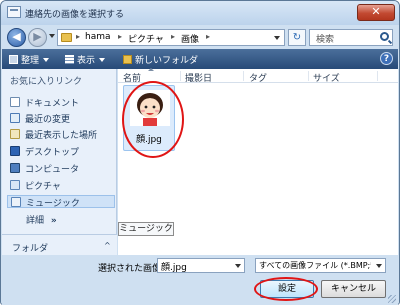 The width and height of the screenshot is (400, 305). Describe the element at coordinates (66, 37) in the screenshot. I see `folder-icon` at that location.